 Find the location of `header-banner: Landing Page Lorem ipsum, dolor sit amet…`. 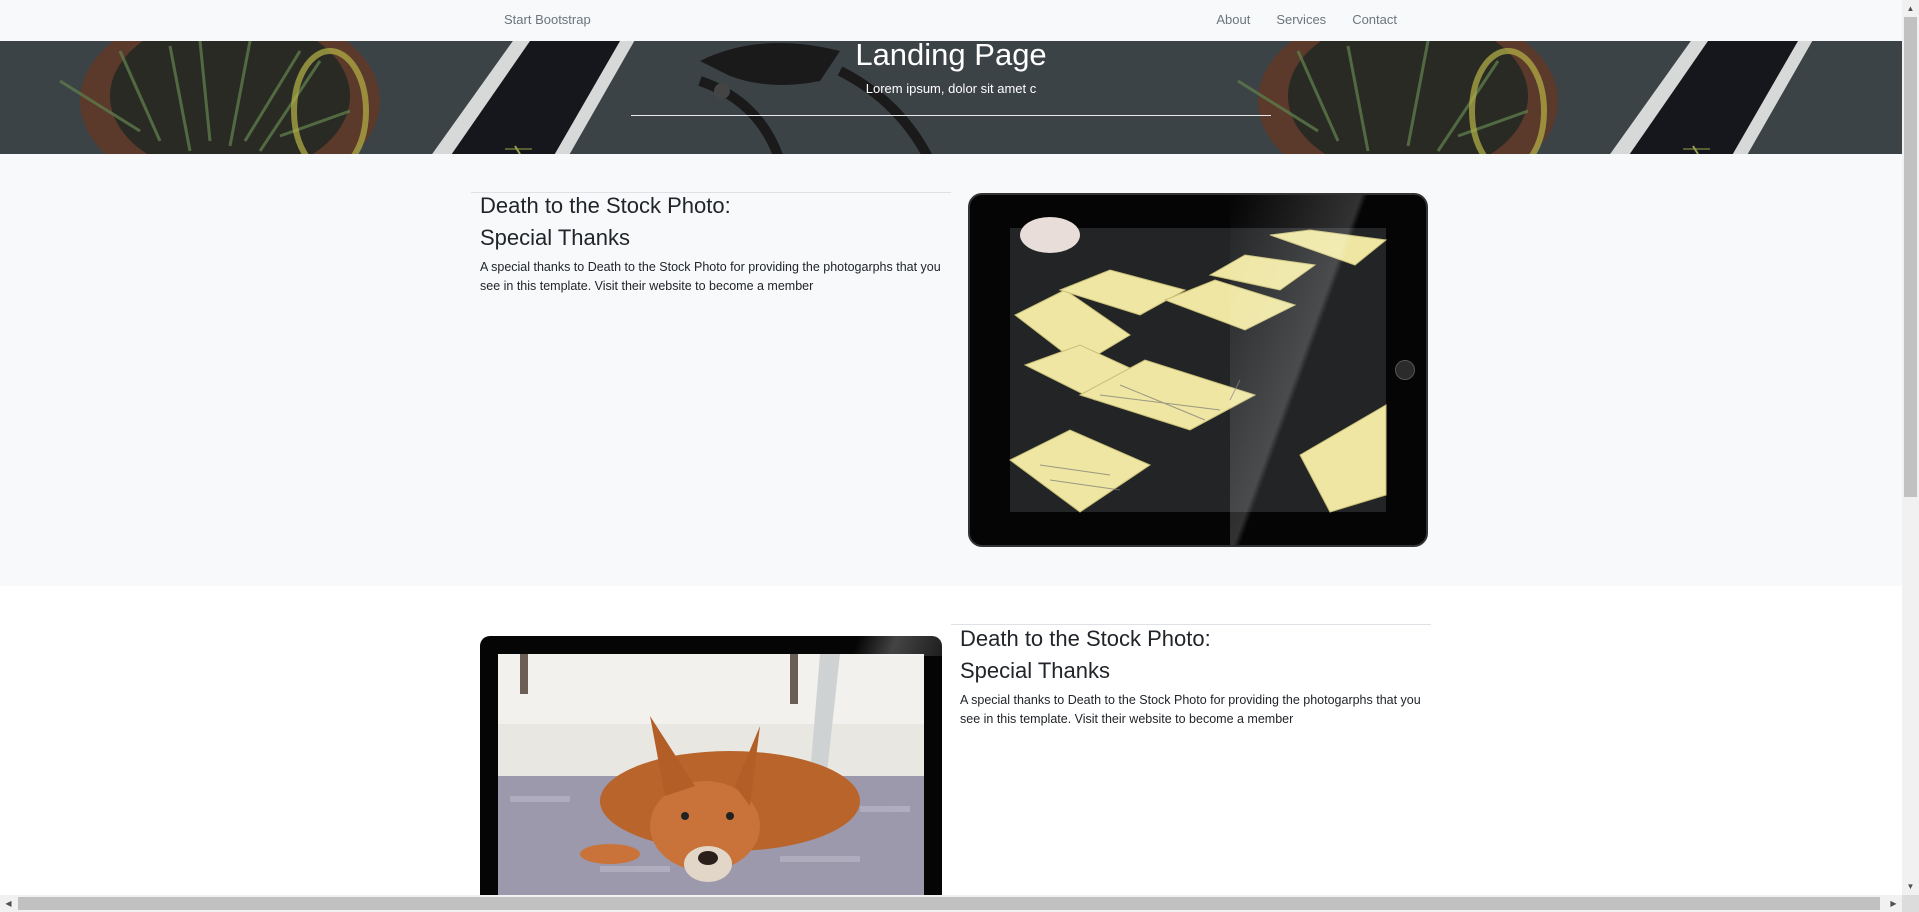

header-banner: Landing Page Lorem ipsum, dolor sit amet… is located at coordinates (951, 97).